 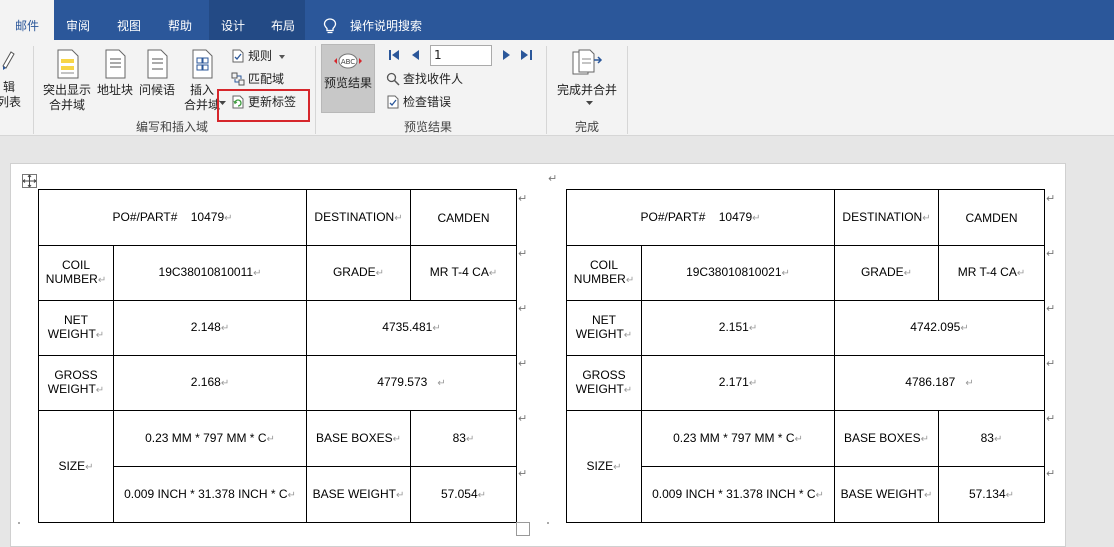 I want to click on base-weight-value-cell: 57.054↵, so click(x=463, y=494).